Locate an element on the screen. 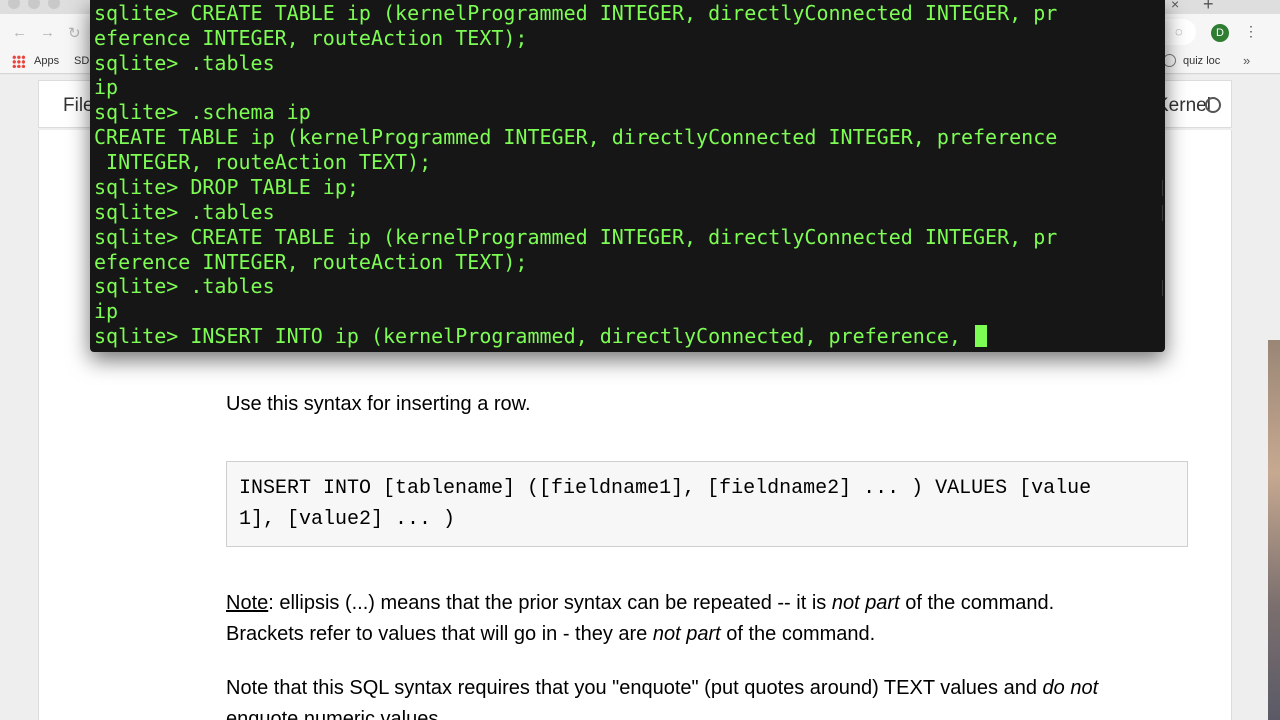 The height and width of the screenshot is (720, 1280). enquote-paragraph-line2: enquote numeric values. is located at coordinates (335, 714).